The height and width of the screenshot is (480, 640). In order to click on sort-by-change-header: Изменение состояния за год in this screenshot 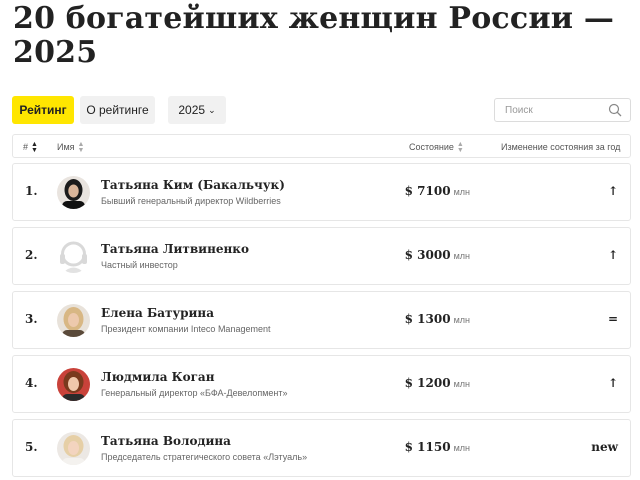, I will do `click(560, 147)`.